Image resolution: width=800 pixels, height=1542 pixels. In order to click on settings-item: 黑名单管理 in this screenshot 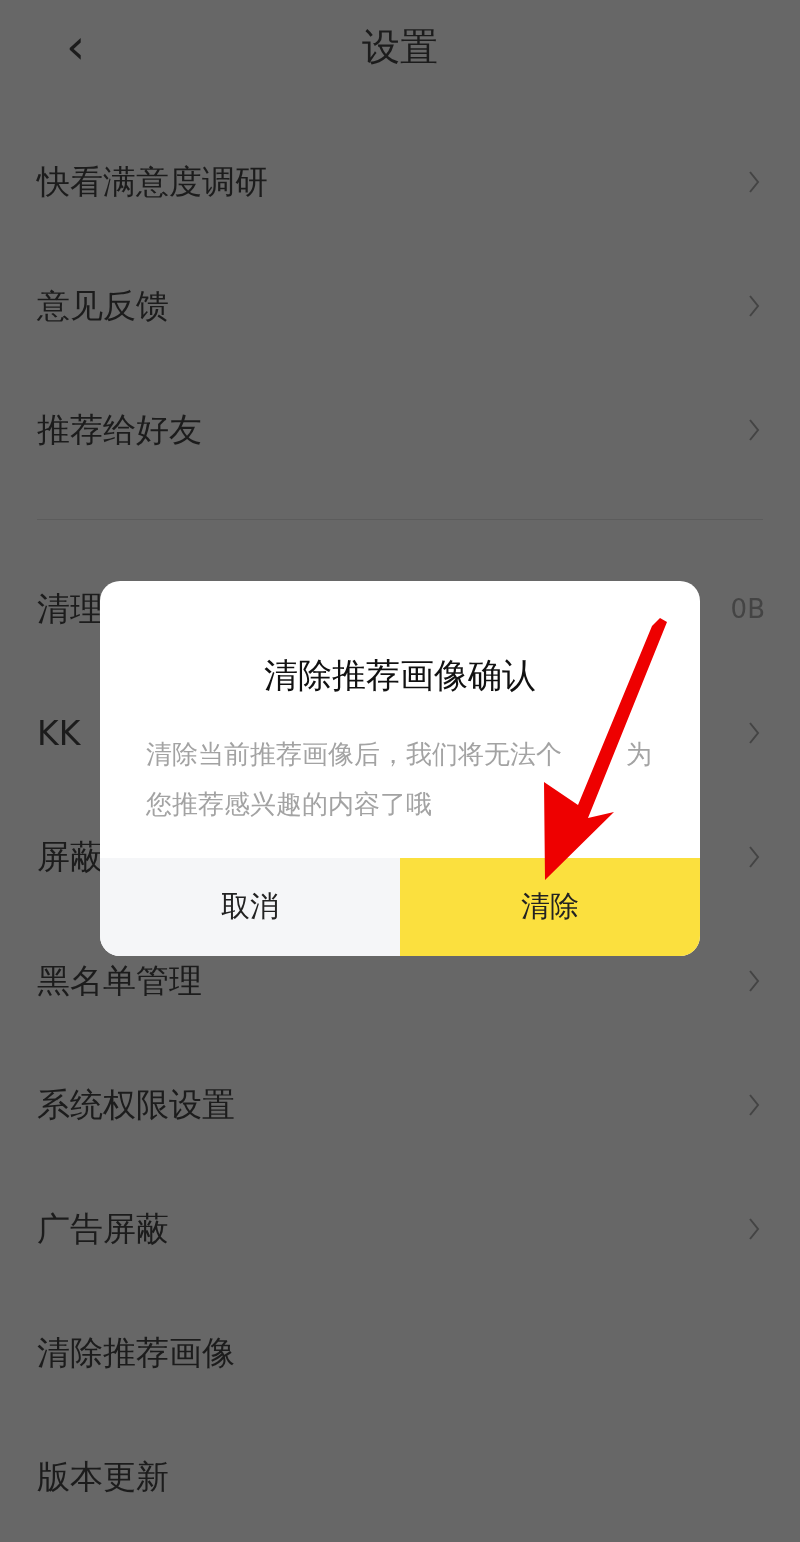, I will do `click(119, 981)`.